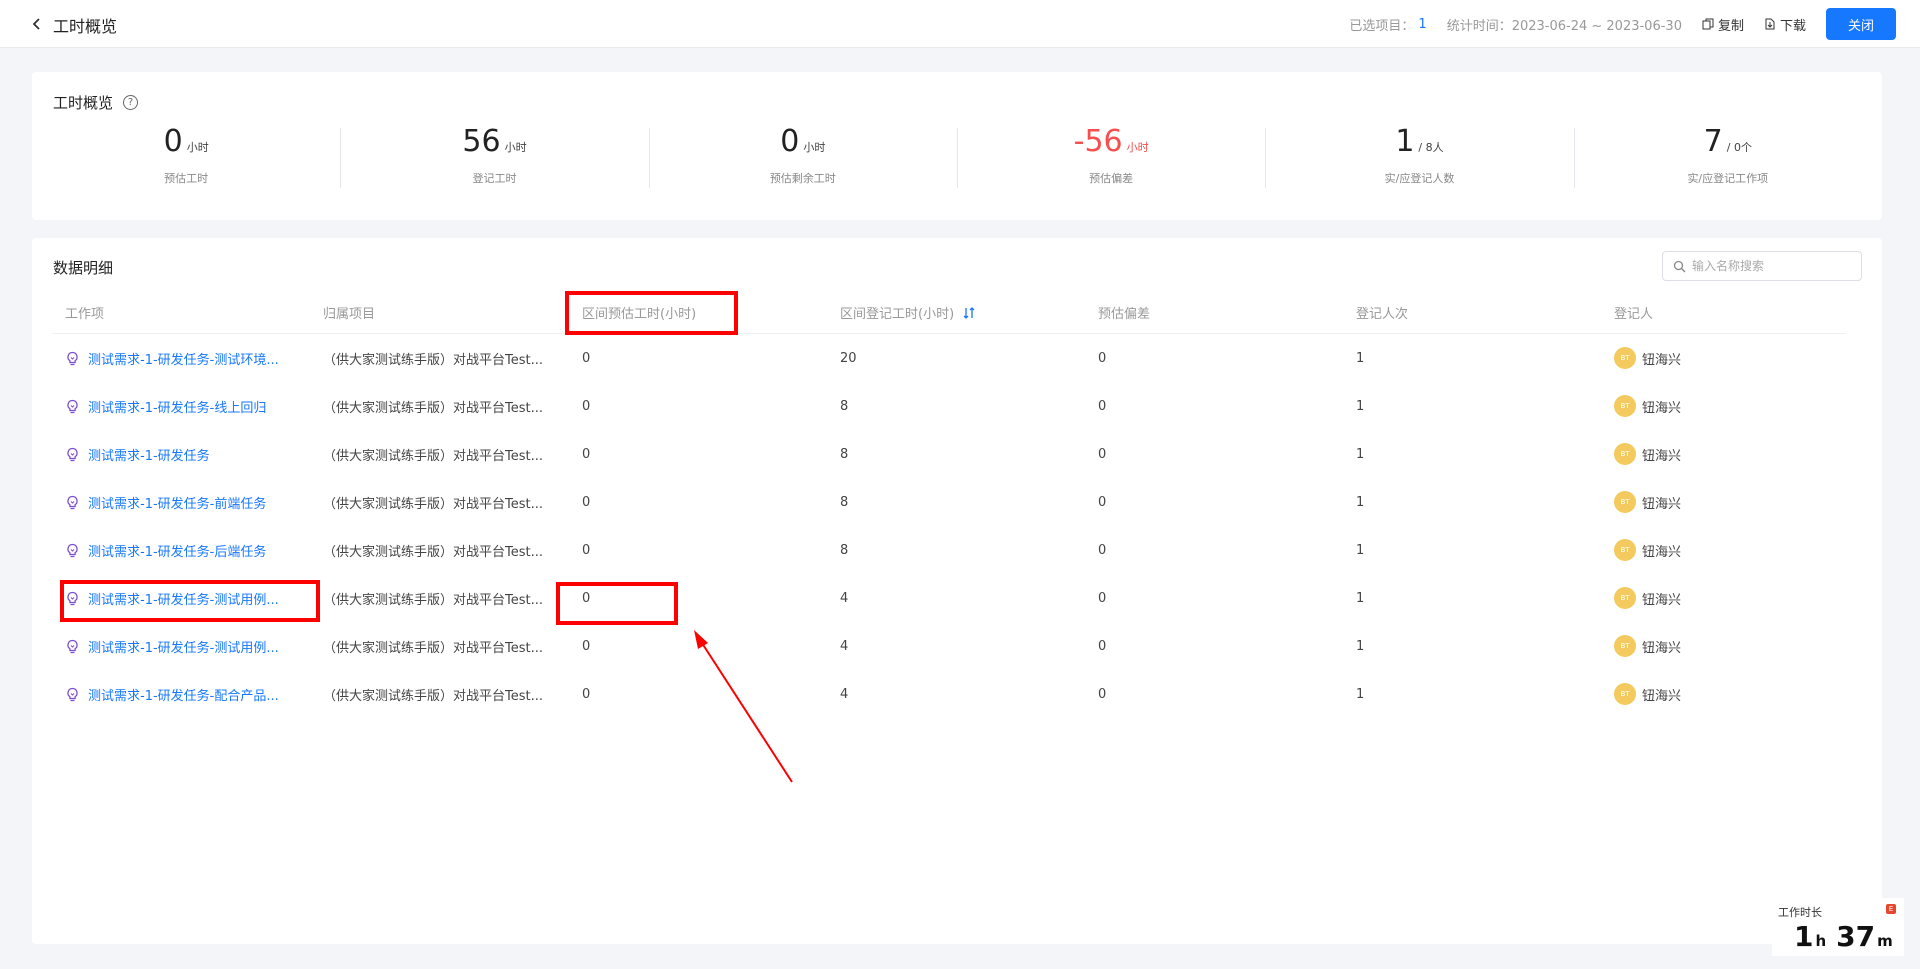 Image resolution: width=1920 pixels, height=969 pixels. What do you see at coordinates (1821, 941) in the screenshot?
I see `duration-hours-unit: h` at bounding box center [1821, 941].